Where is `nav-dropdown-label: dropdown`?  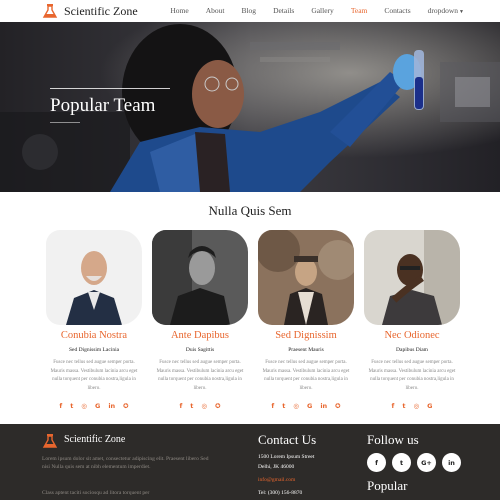
nav-dropdown-label: dropdown is located at coordinates (443, 10).